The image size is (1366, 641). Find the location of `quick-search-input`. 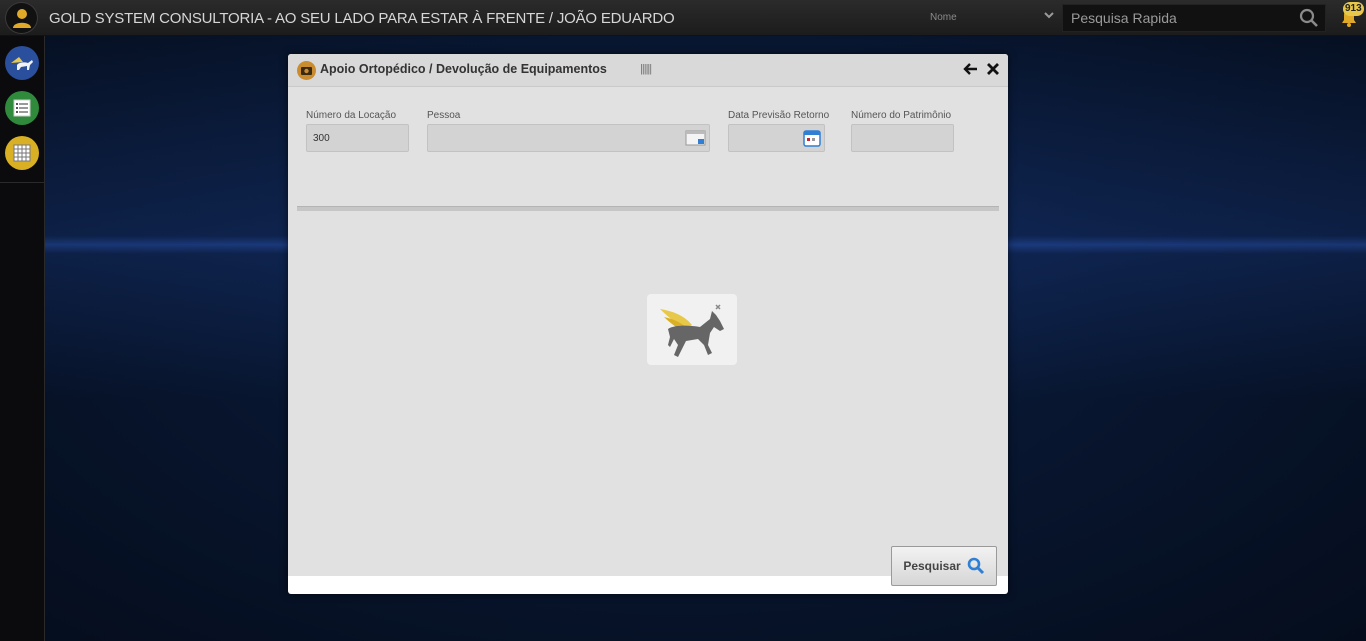

quick-search-input is located at coordinates (1178, 18).